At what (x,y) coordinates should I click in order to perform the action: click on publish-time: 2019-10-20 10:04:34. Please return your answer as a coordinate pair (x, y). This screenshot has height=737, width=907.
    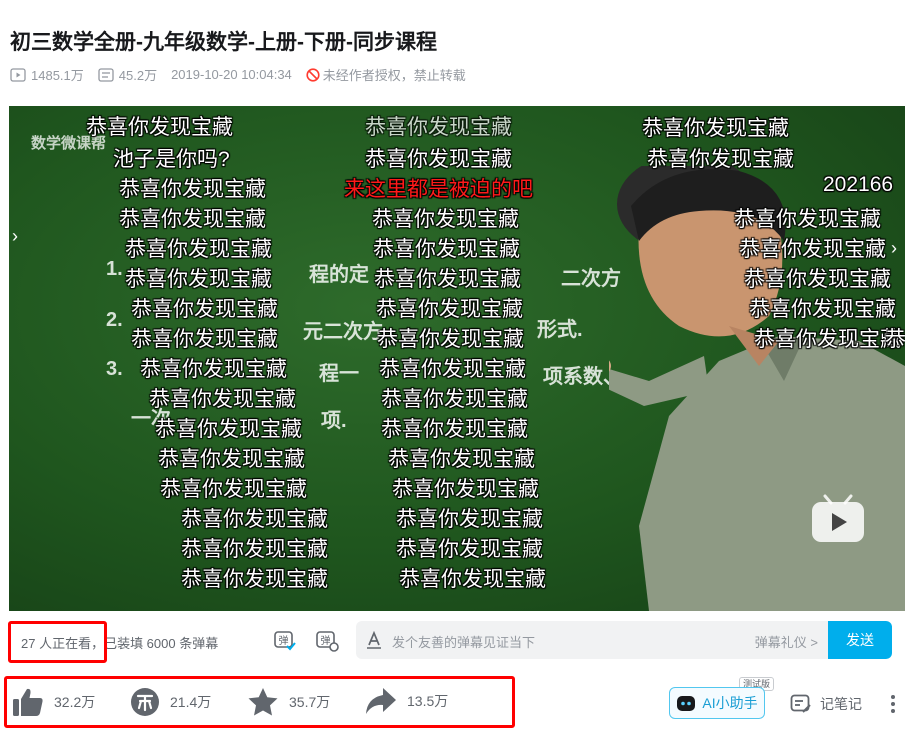
    Looking at the image, I should click on (231, 74).